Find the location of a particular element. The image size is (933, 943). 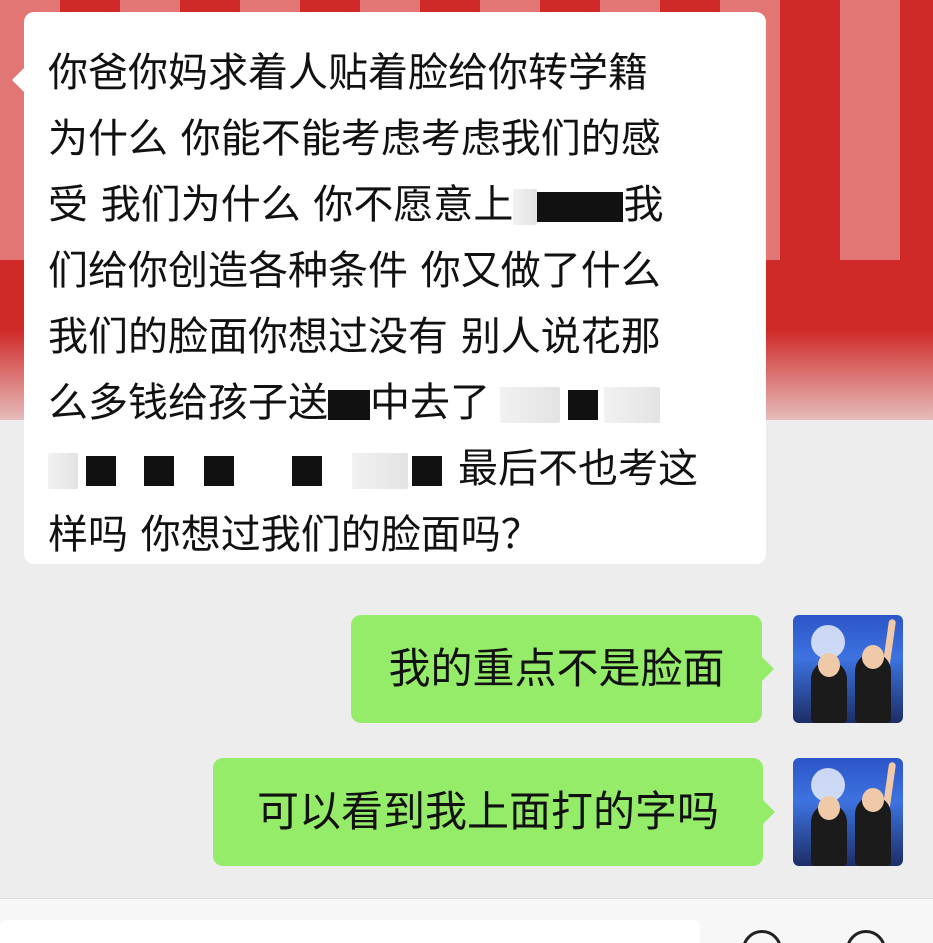

message-text: 可以看到我上面打的字吗 is located at coordinates (487, 811).